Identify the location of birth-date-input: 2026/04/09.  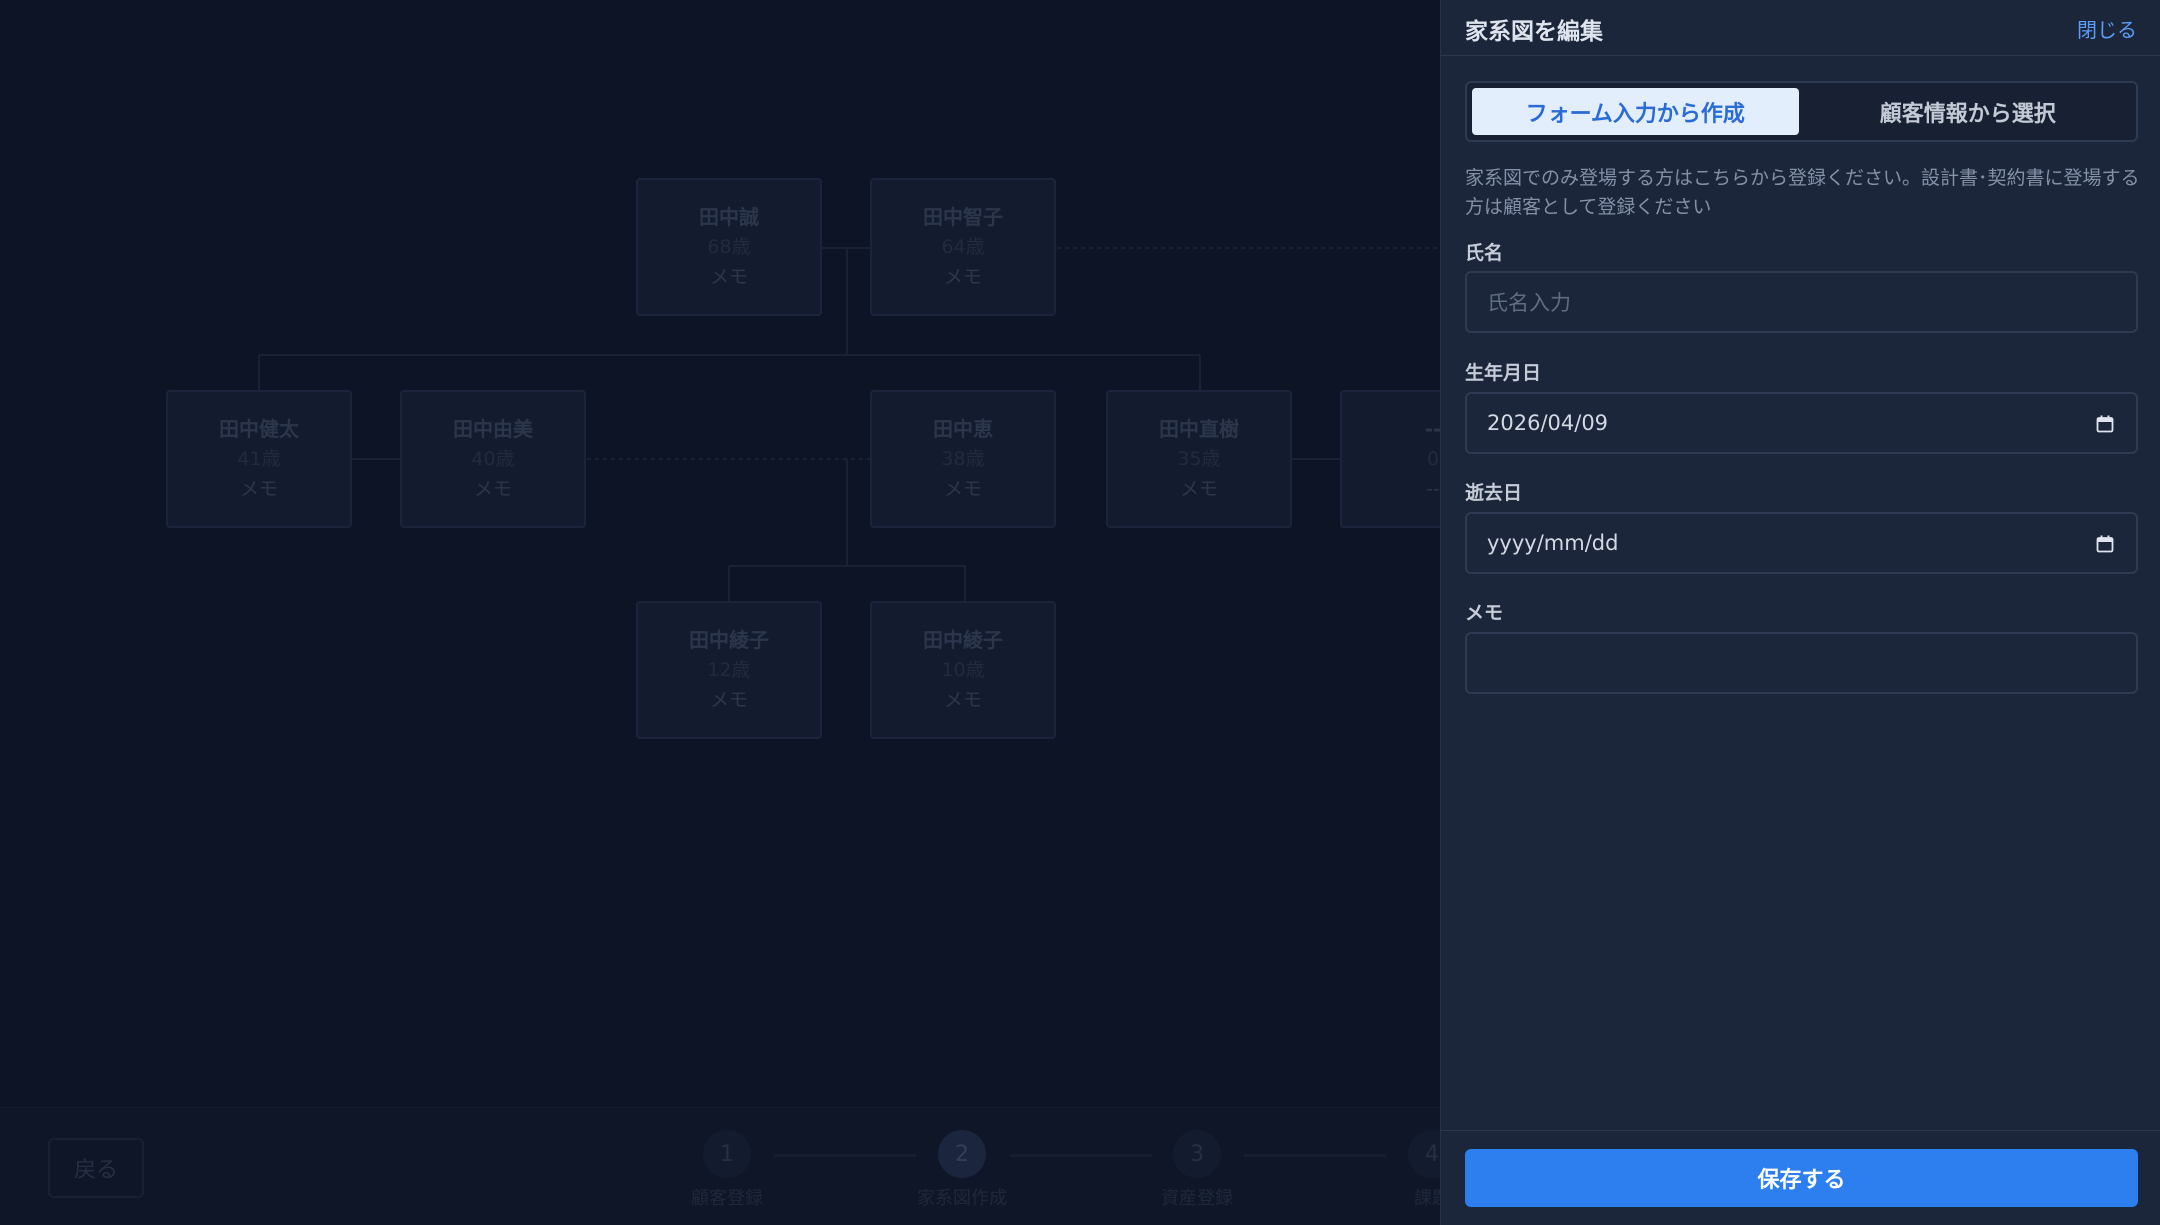
(1801, 423).